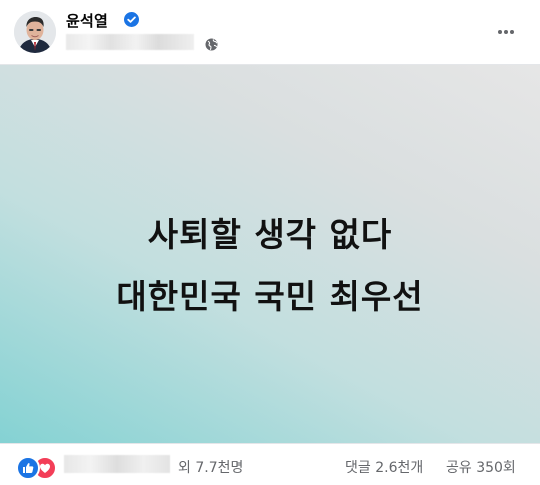 This screenshot has height=485, width=540. Describe the element at coordinates (270, 464) in the screenshot. I see `post-footer: 외 7.7천명 댓글 2.6천개 공유 350회` at that location.